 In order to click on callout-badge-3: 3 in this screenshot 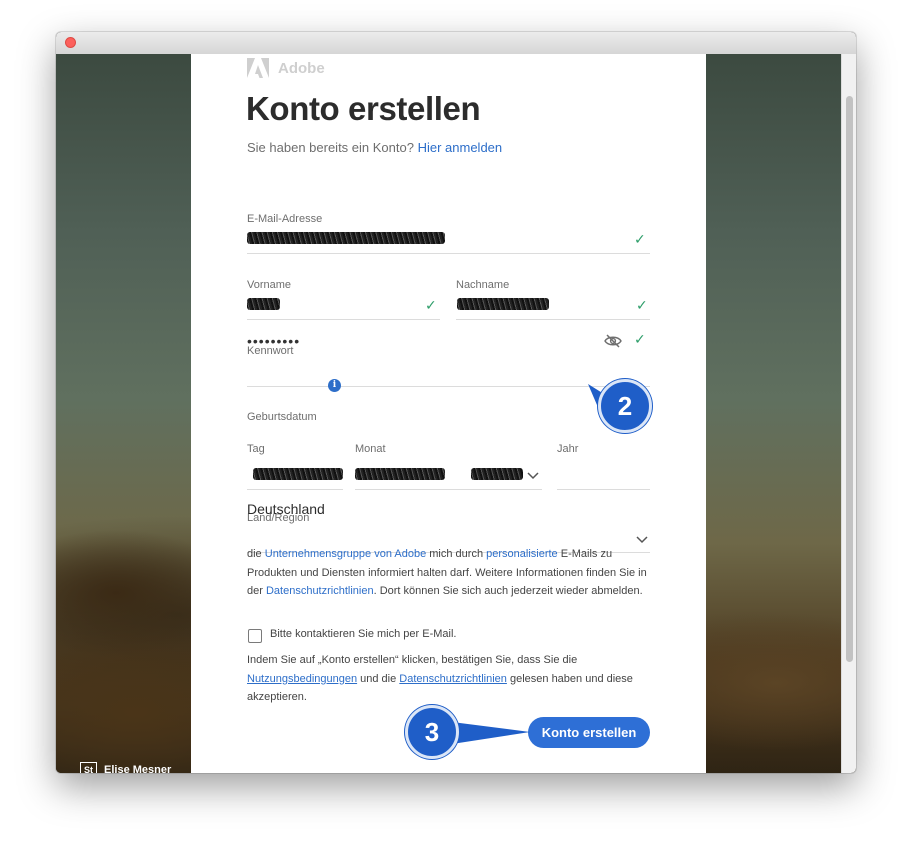, I will do `click(432, 732)`.